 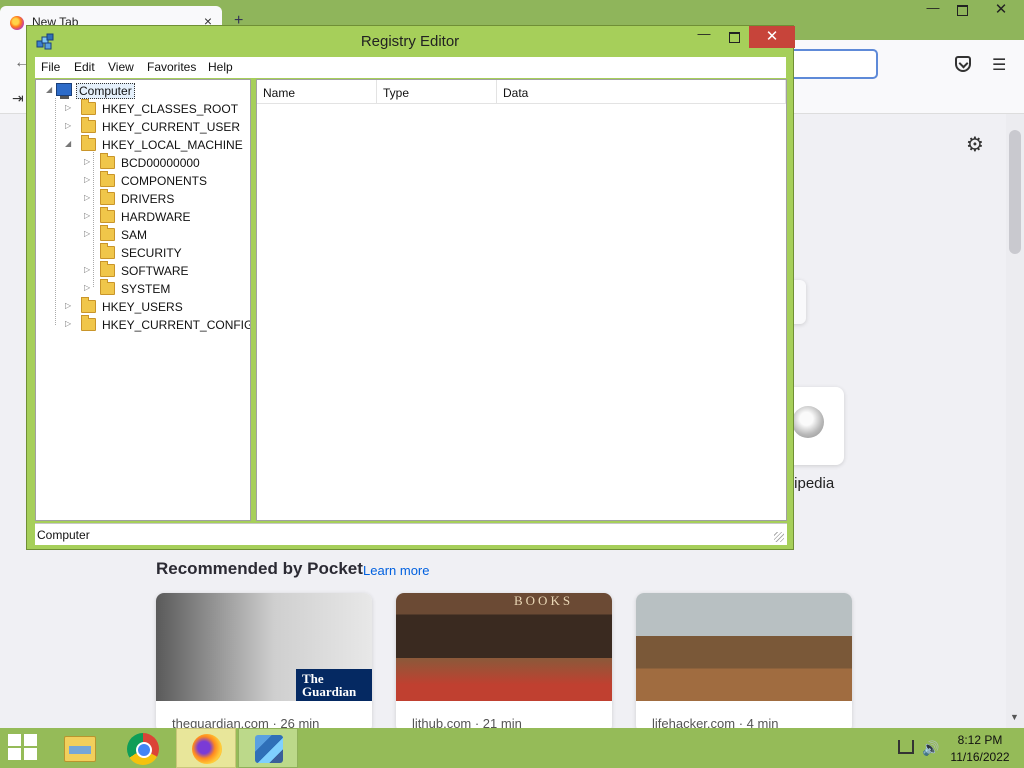 What do you see at coordinates (17, 23) in the screenshot?
I see `firefox-favicon-icon` at bounding box center [17, 23].